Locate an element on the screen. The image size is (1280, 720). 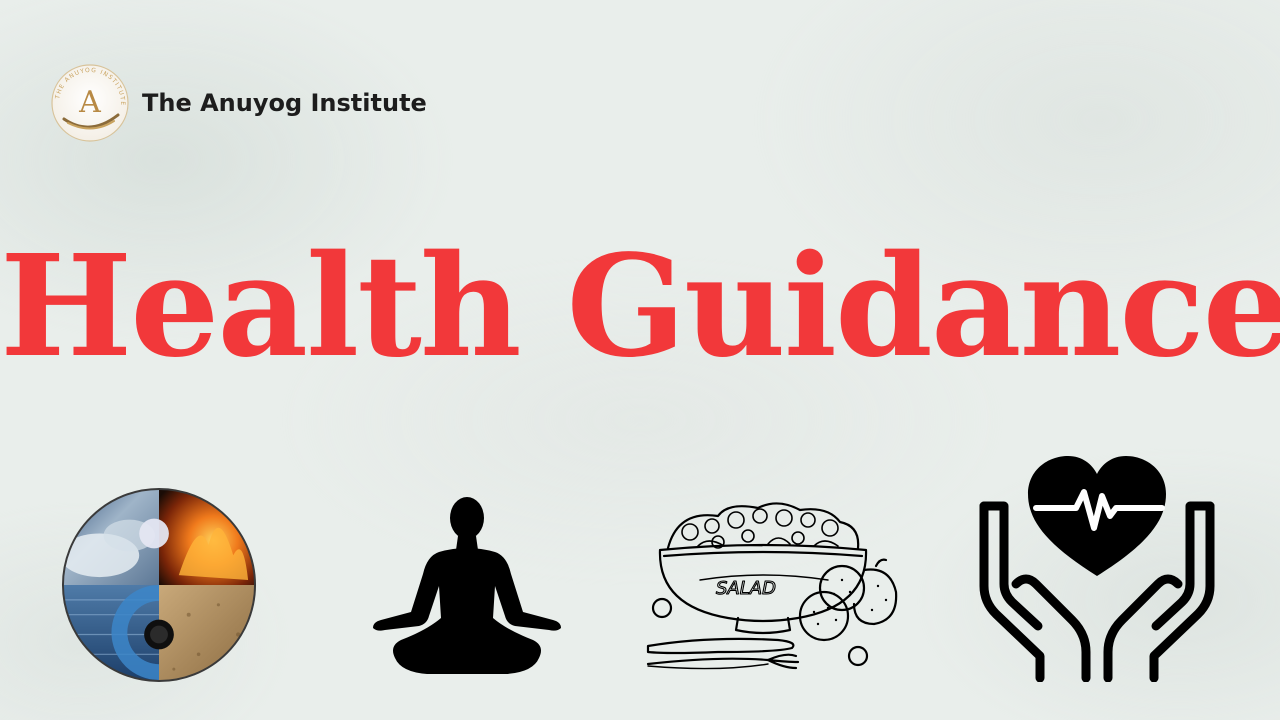
five-elements-icon is located at coordinates (159, 585).